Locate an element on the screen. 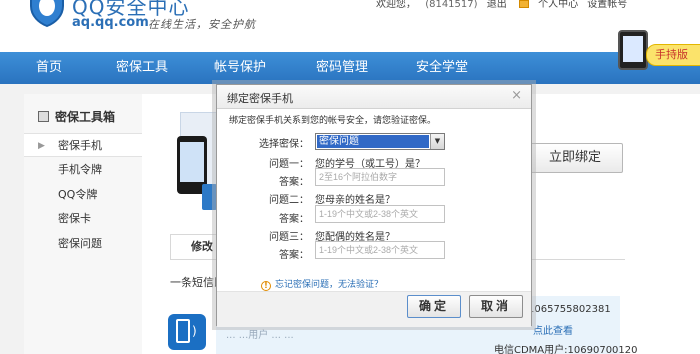 Image resolution: width=700 pixels, height=354 pixels. answer-2-input is located at coordinates (380, 214).